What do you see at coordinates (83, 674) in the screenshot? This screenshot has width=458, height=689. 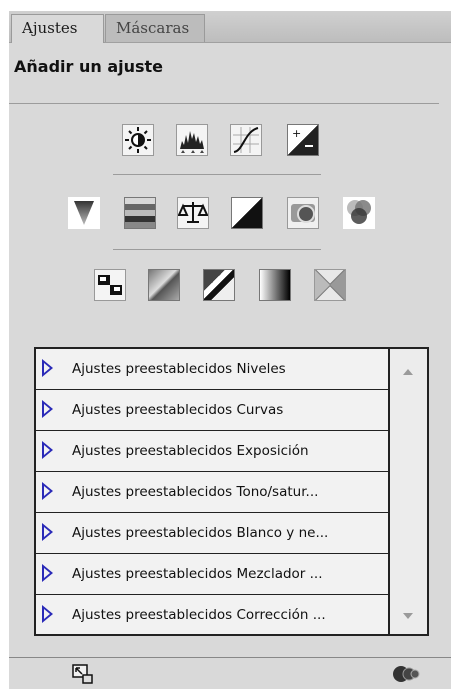 I see `return-to-list-icon` at bounding box center [83, 674].